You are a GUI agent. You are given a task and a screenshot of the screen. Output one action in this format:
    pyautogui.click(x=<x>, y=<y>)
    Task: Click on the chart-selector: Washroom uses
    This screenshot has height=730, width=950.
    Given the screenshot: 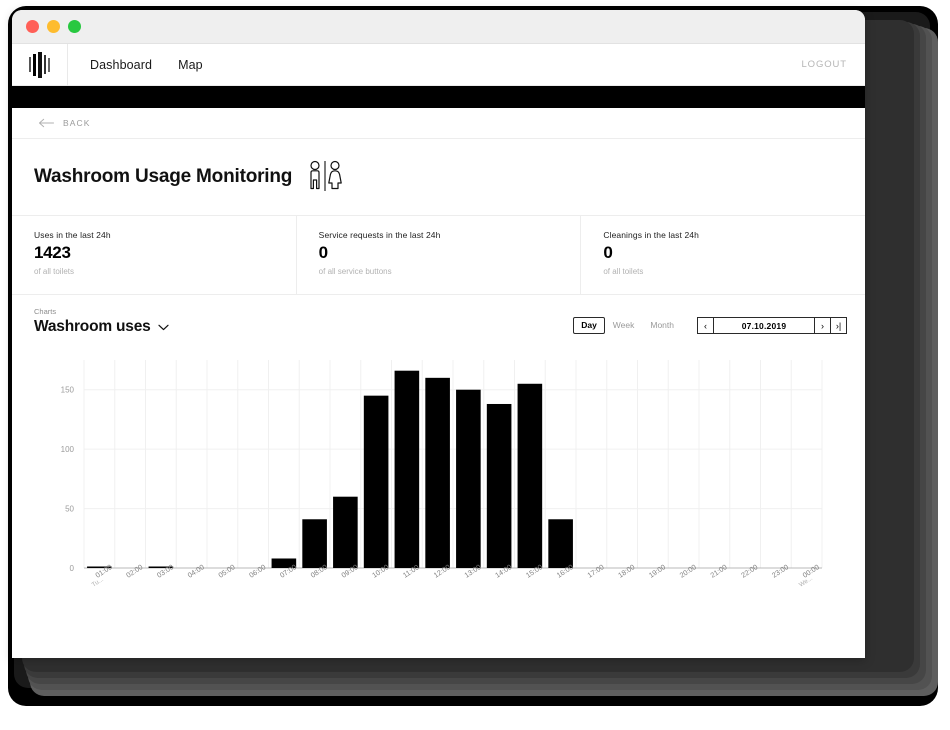 What is the action you would take?
    pyautogui.click(x=101, y=327)
    